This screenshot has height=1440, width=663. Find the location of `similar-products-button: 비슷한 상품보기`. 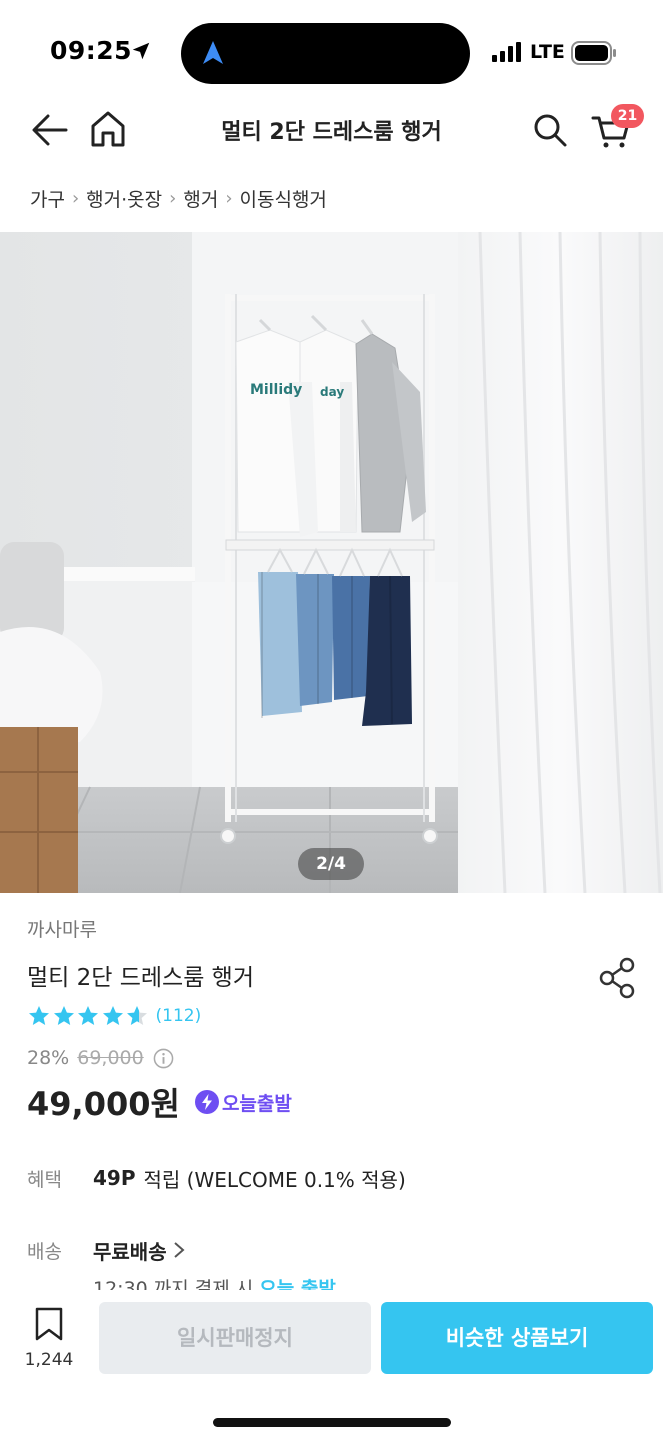

similar-products-button: 비슷한 상품보기 is located at coordinates (517, 1338).